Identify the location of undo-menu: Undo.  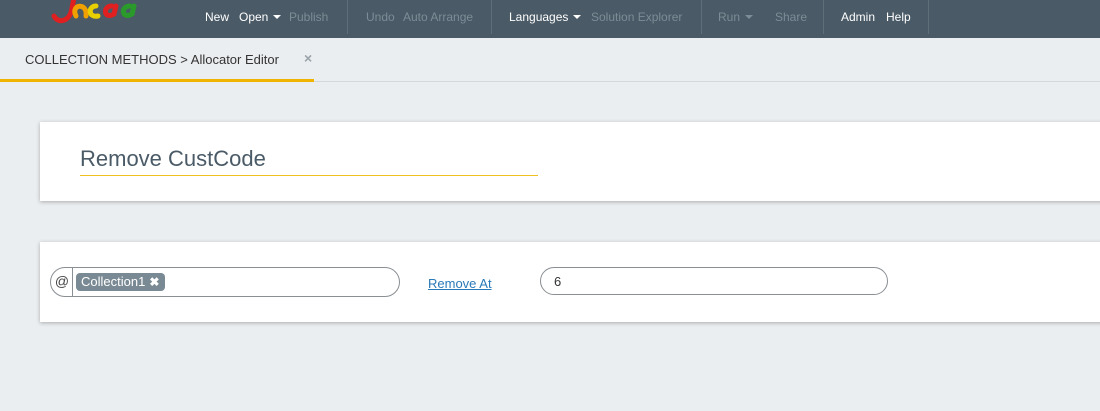
(380, 19).